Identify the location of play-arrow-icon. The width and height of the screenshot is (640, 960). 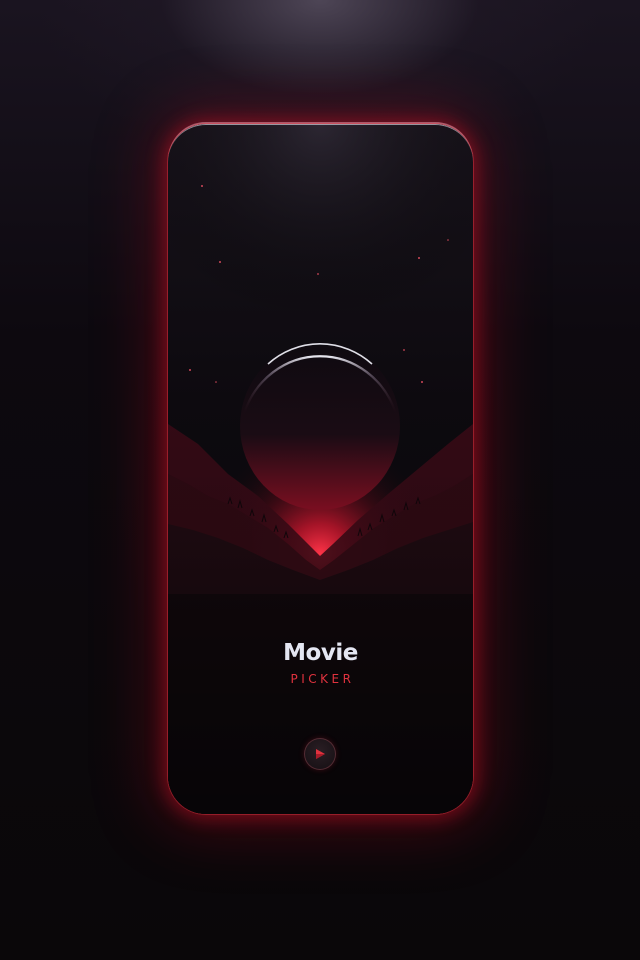
(320, 754).